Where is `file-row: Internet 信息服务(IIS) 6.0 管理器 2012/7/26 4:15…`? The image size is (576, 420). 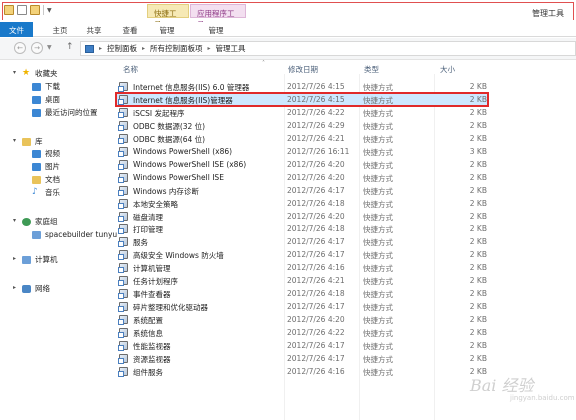 file-row: Internet 信息服务(IIS) 6.0 管理器 2012/7/26 4:15… is located at coordinates (302, 86).